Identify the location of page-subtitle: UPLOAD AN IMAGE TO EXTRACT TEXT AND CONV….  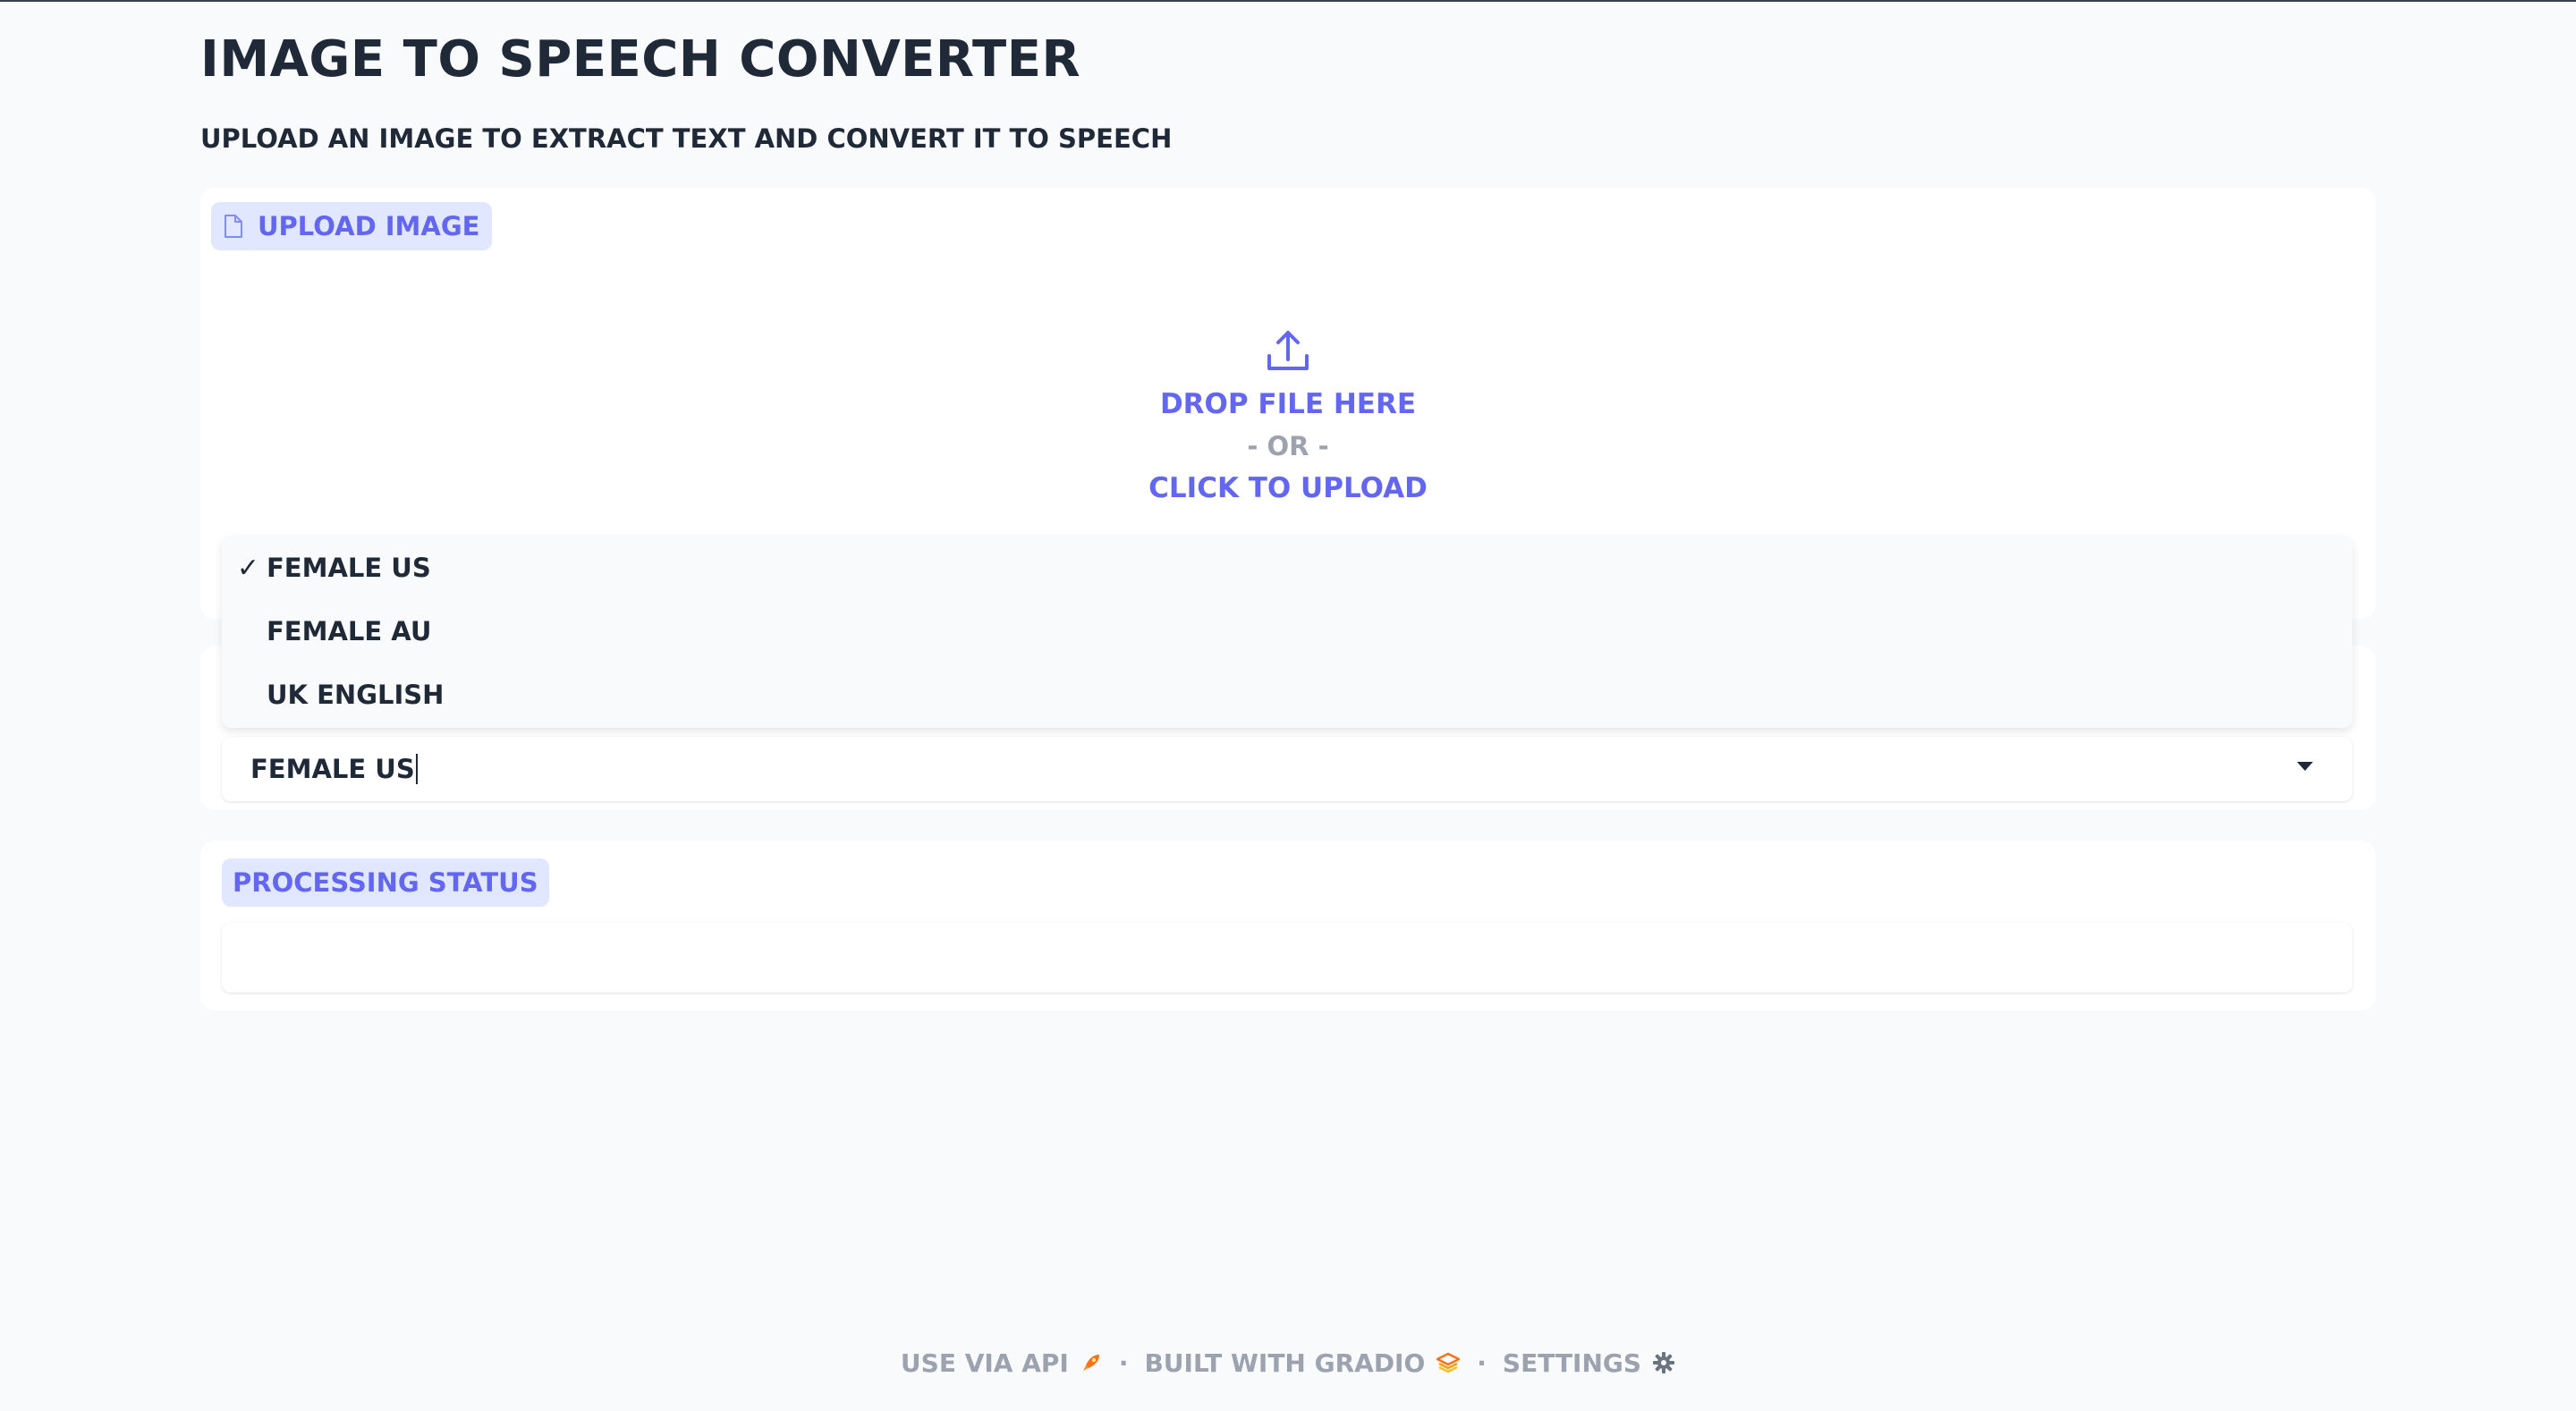
(686, 139).